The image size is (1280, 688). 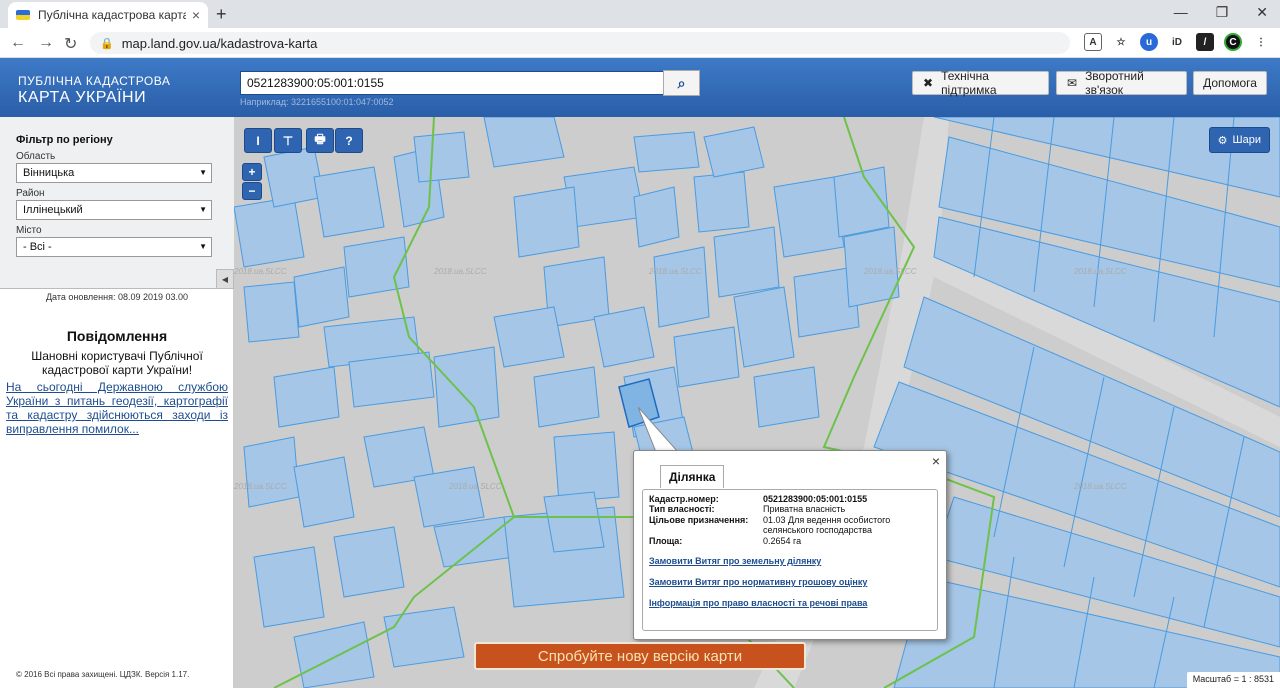 I want to click on row-label: Цільове призначення:, so click(x=699, y=520).